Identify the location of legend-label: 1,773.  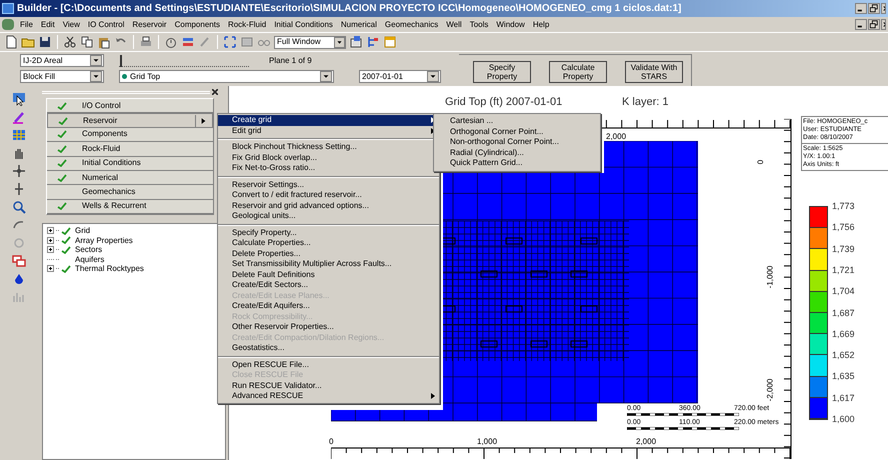
(843, 206).